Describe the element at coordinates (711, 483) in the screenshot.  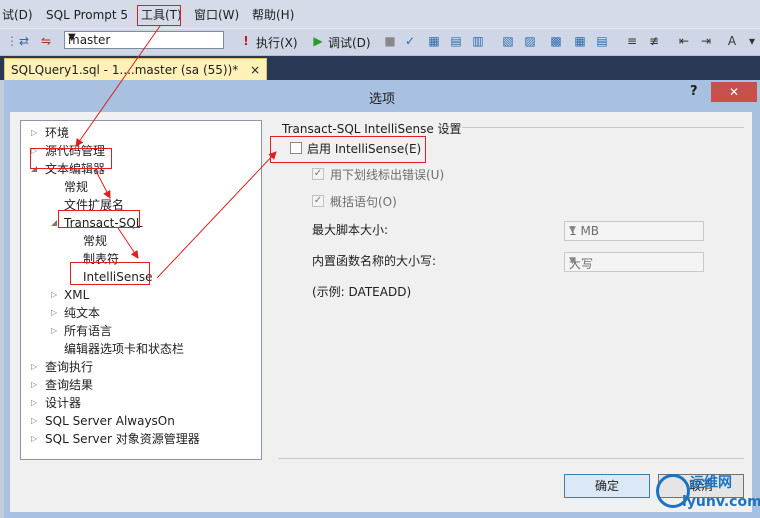
I see `watermark-line1: 运维网` at that location.